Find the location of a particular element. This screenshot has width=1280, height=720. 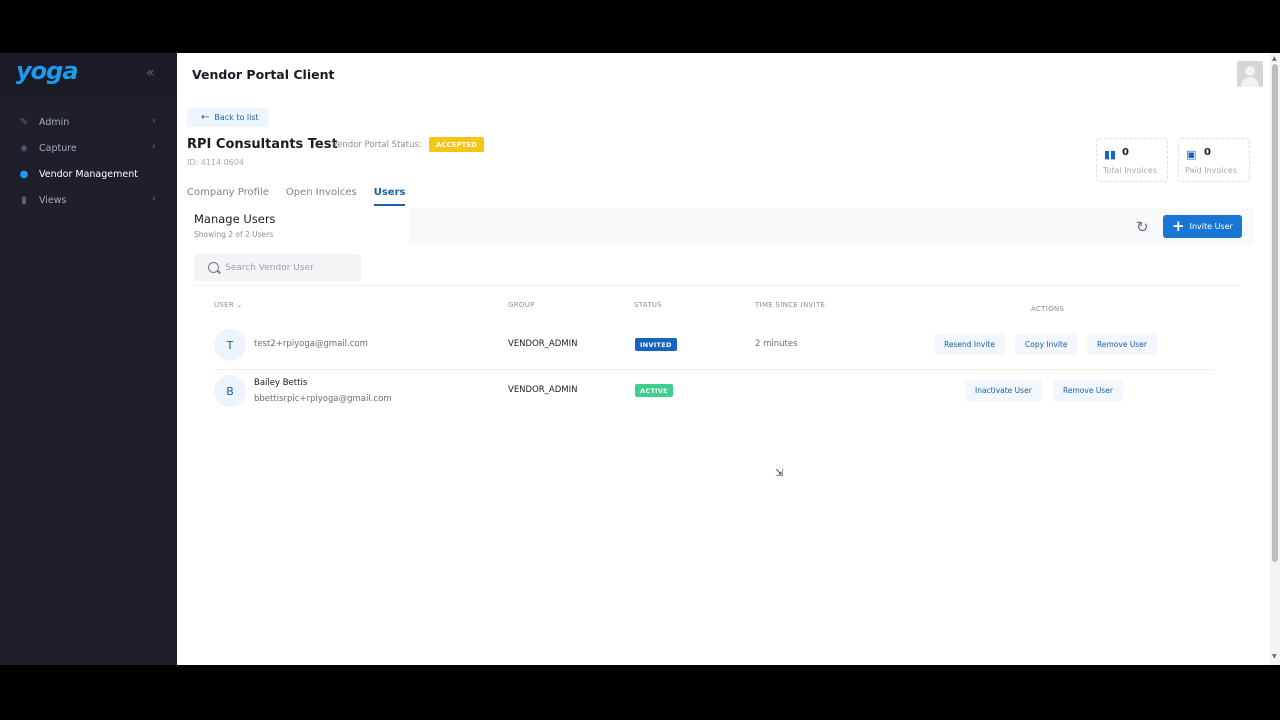

scroll-up-icon: ▲ is located at coordinates (1274, 58).